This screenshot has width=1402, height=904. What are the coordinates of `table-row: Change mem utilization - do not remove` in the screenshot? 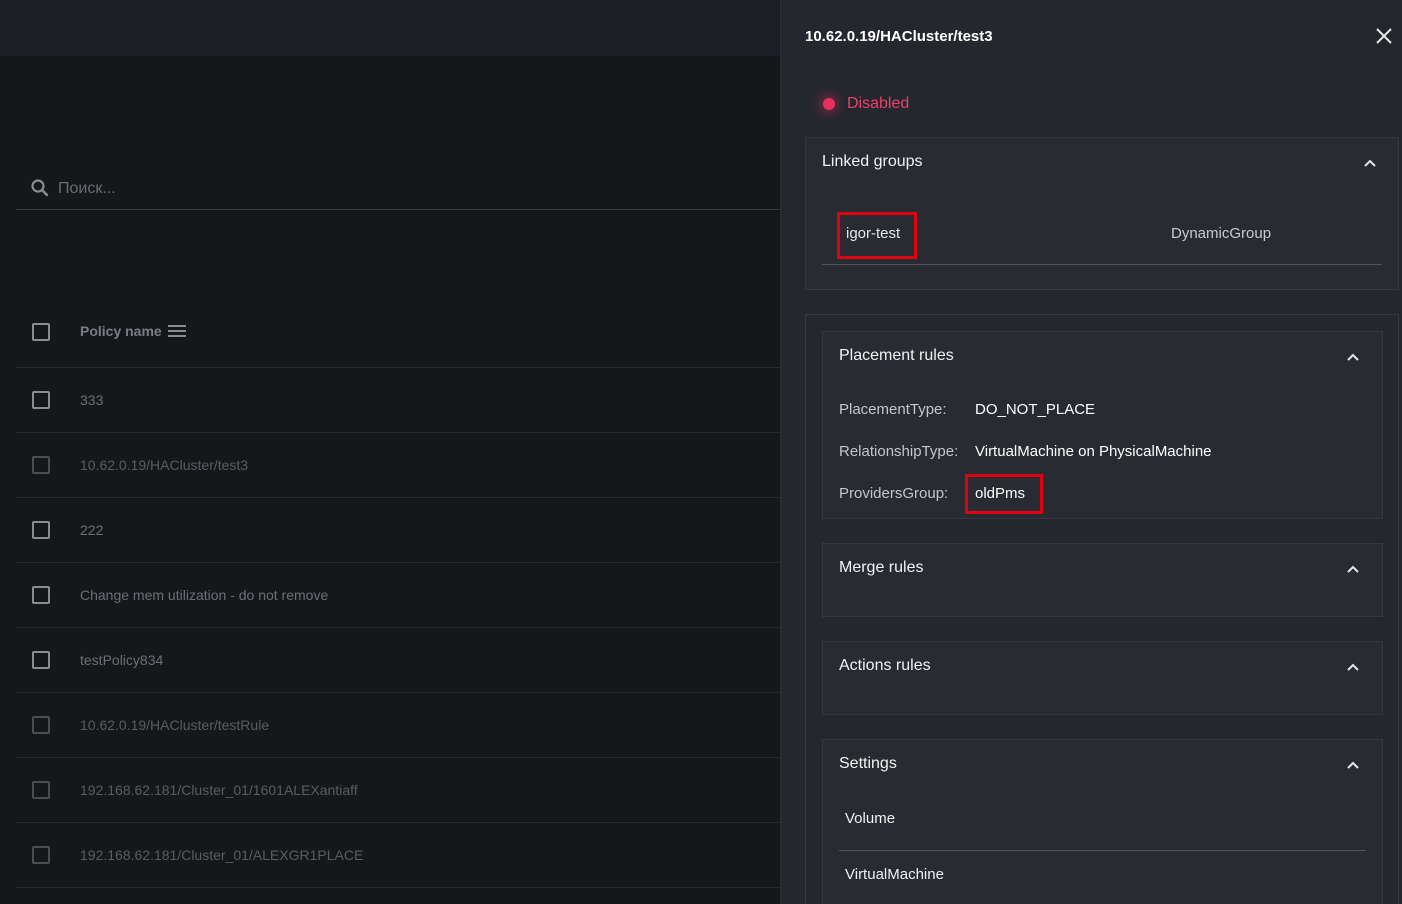 It's located at (398, 595).